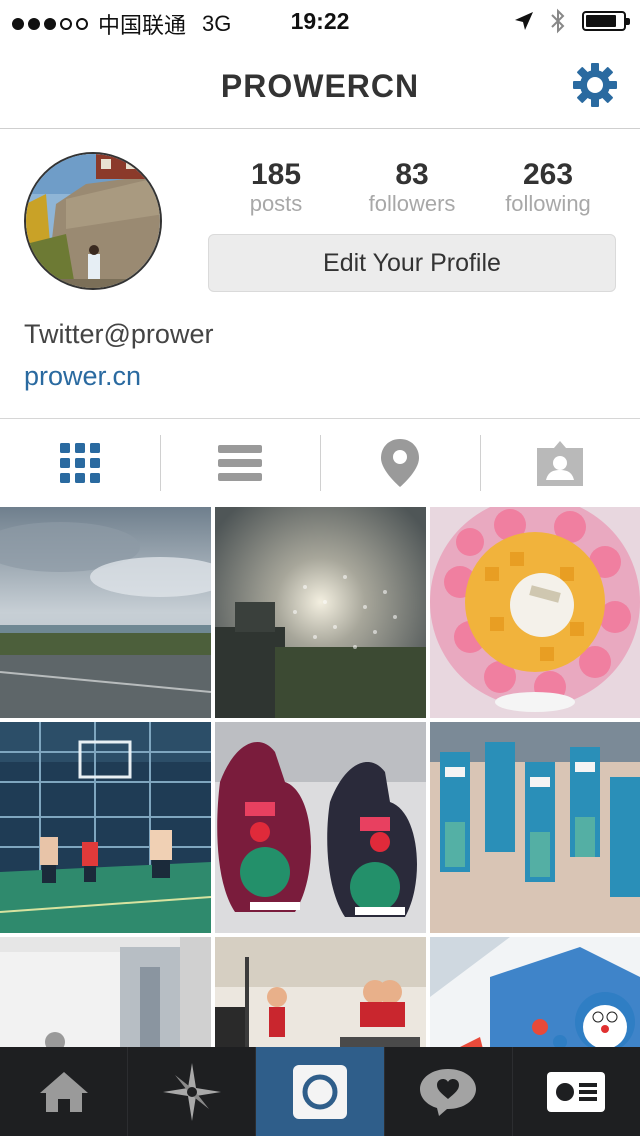 Image resolution: width=640 pixels, height=1136 pixels. Describe the element at coordinates (320, 20) in the screenshot. I see `status-bar: 中国联通 3G 19:22` at that location.